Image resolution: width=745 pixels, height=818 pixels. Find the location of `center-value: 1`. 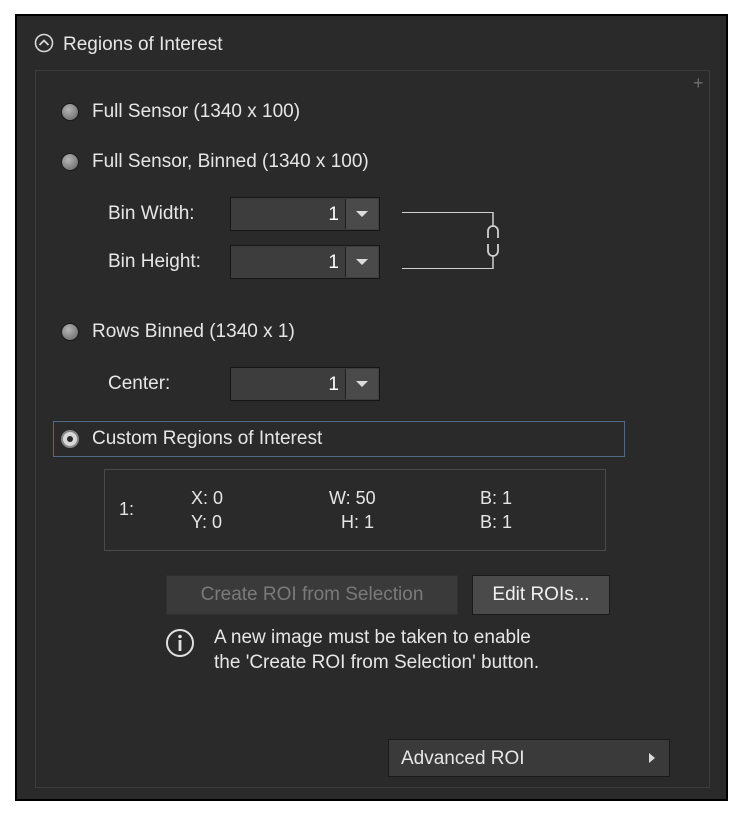

center-value: 1 is located at coordinates (333, 384).